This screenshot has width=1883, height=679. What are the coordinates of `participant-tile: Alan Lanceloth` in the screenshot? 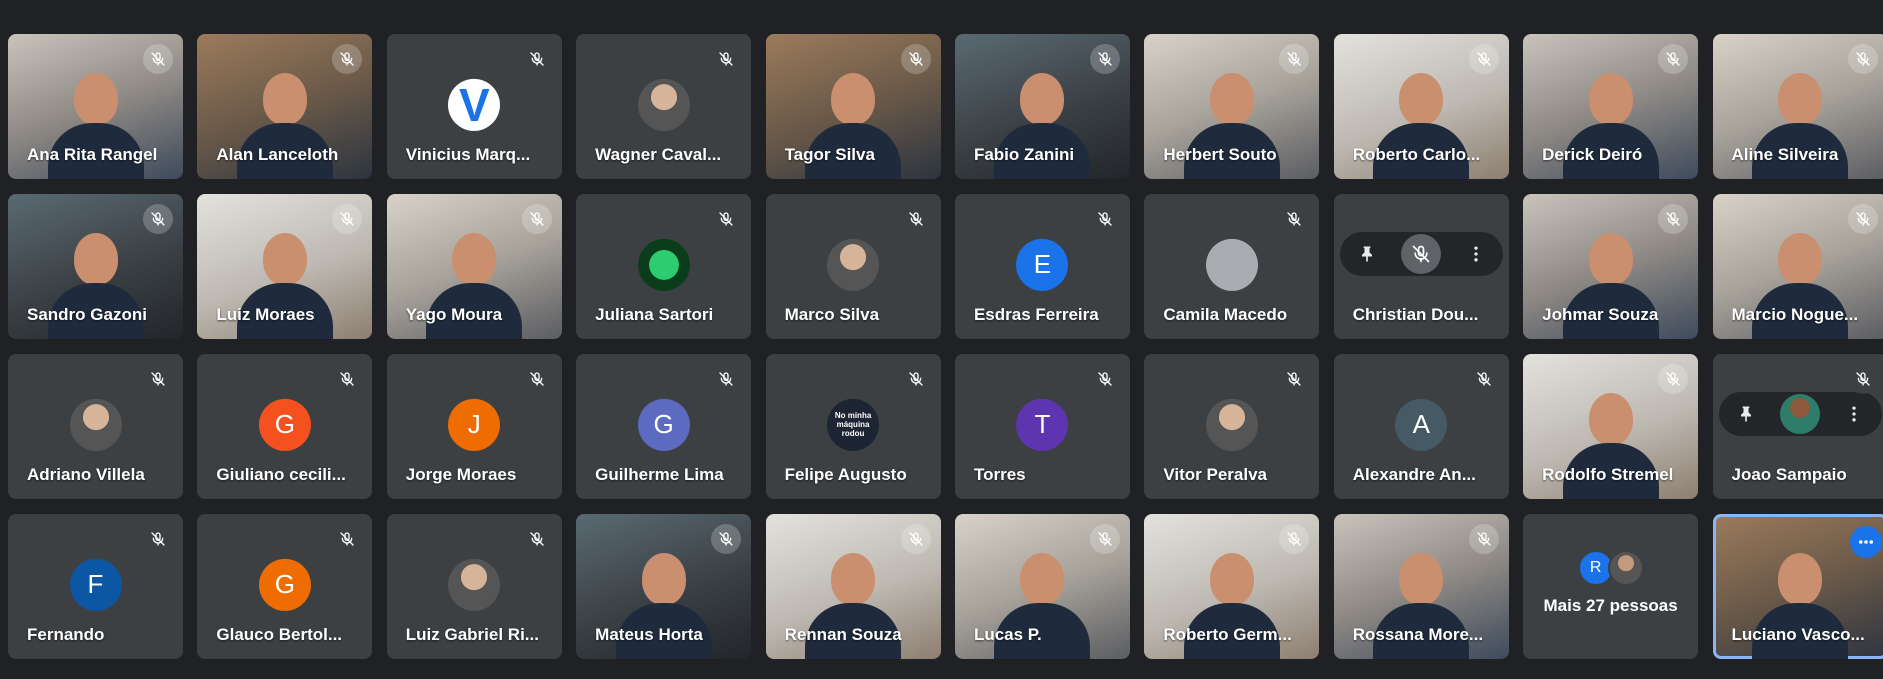 It's located at (285, 106).